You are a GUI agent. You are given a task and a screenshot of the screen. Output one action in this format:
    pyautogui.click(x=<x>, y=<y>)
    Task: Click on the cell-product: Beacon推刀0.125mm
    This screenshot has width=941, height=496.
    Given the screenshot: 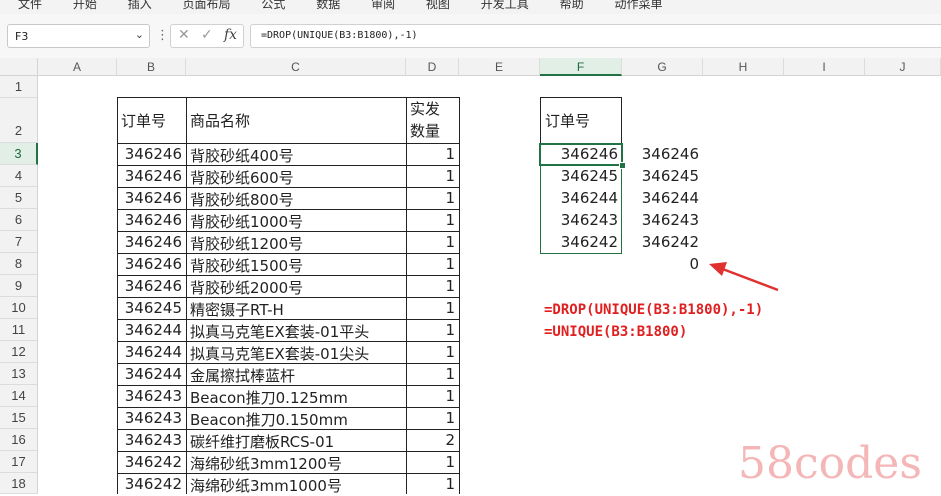 What is the action you would take?
    pyautogui.click(x=296, y=397)
    